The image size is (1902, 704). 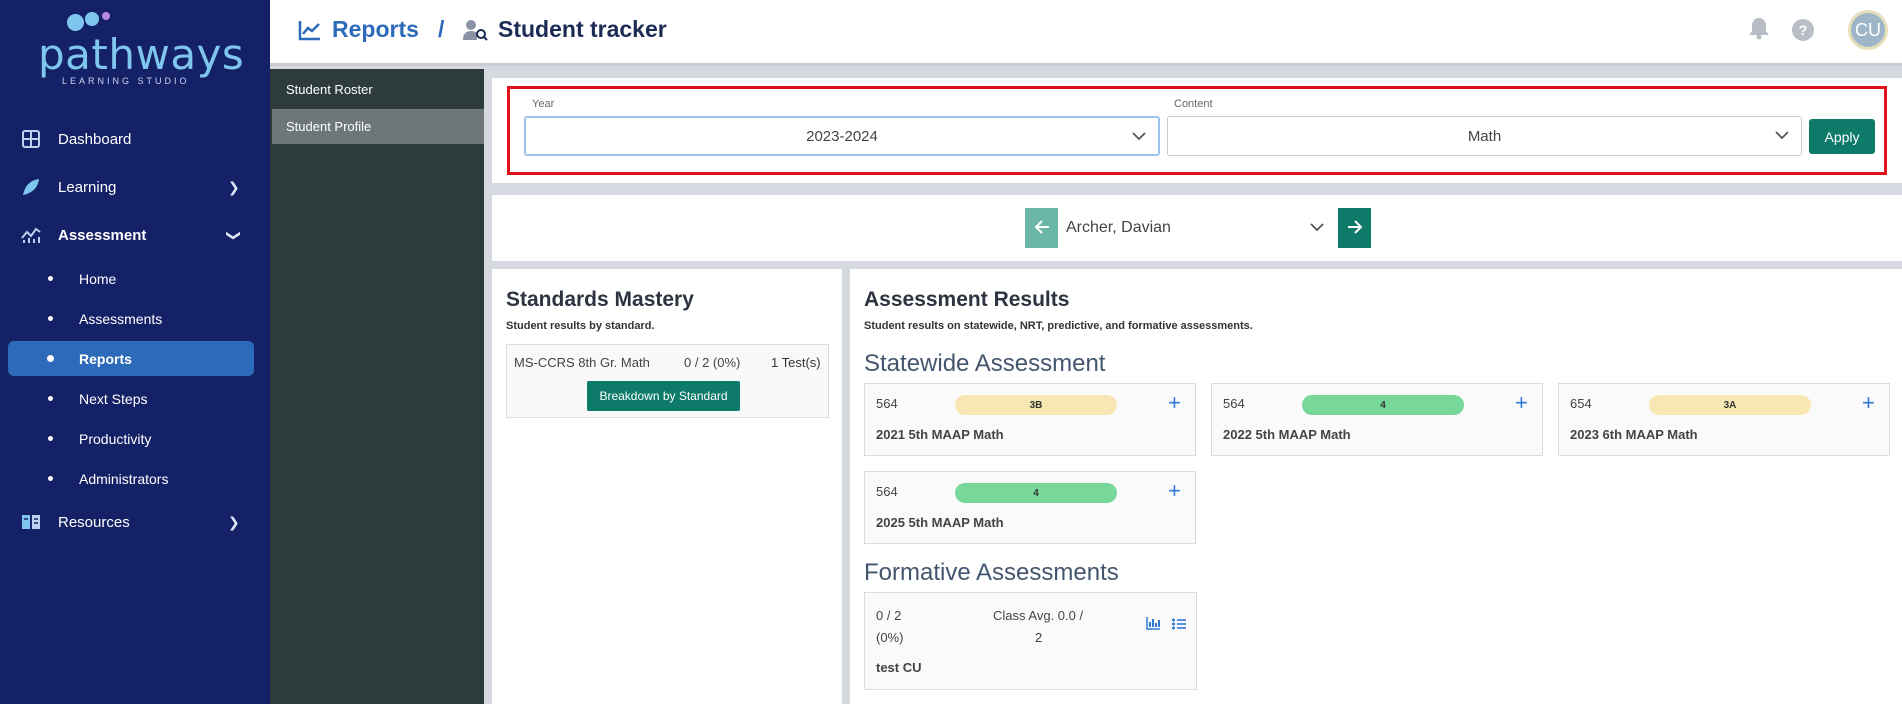 I want to click on chart-icon, so click(x=31, y=235).